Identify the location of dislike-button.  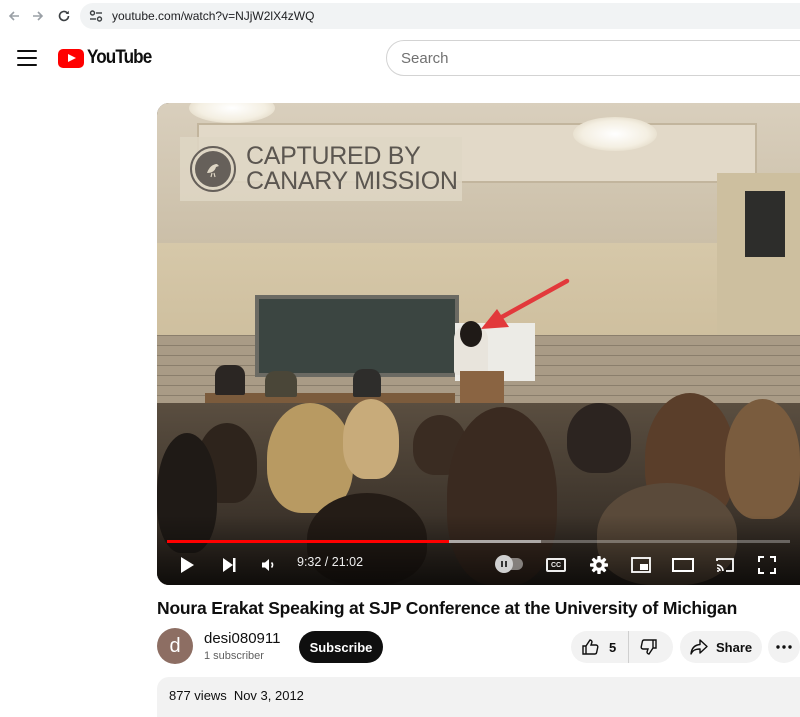
(649, 647).